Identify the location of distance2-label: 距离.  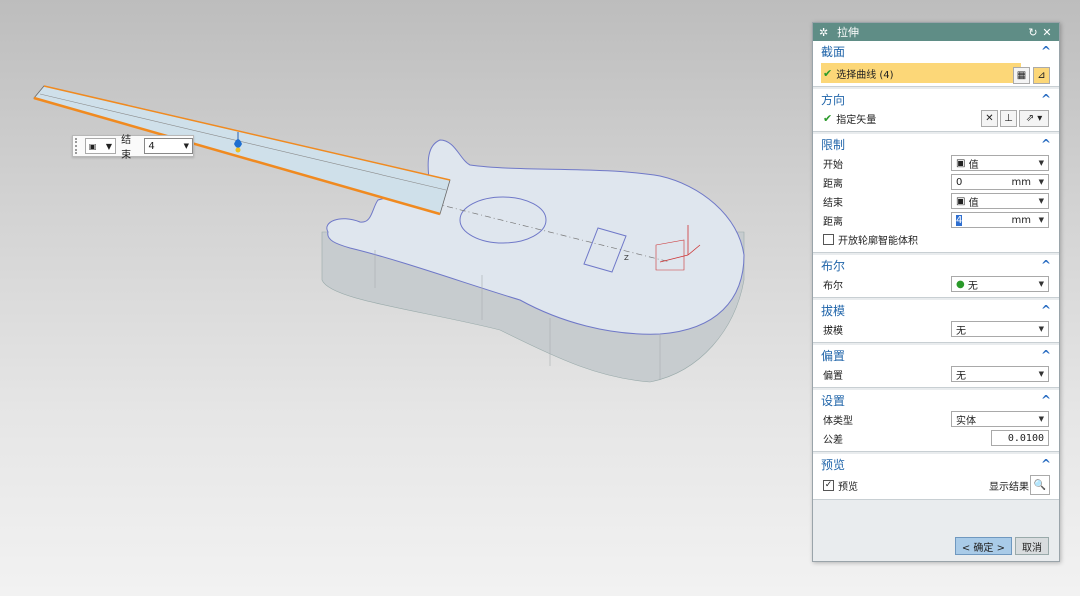
(833, 222).